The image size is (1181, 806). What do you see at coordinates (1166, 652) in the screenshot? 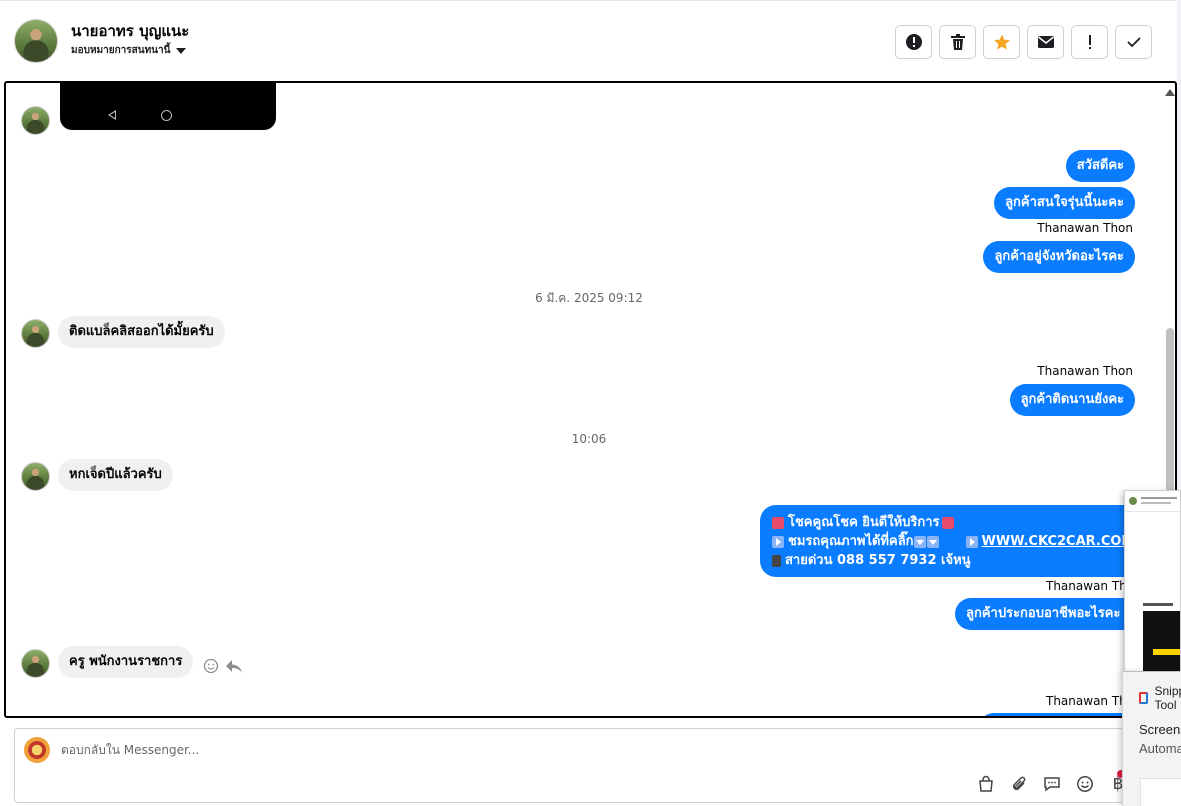
I see `thumbnail-highlight` at bounding box center [1166, 652].